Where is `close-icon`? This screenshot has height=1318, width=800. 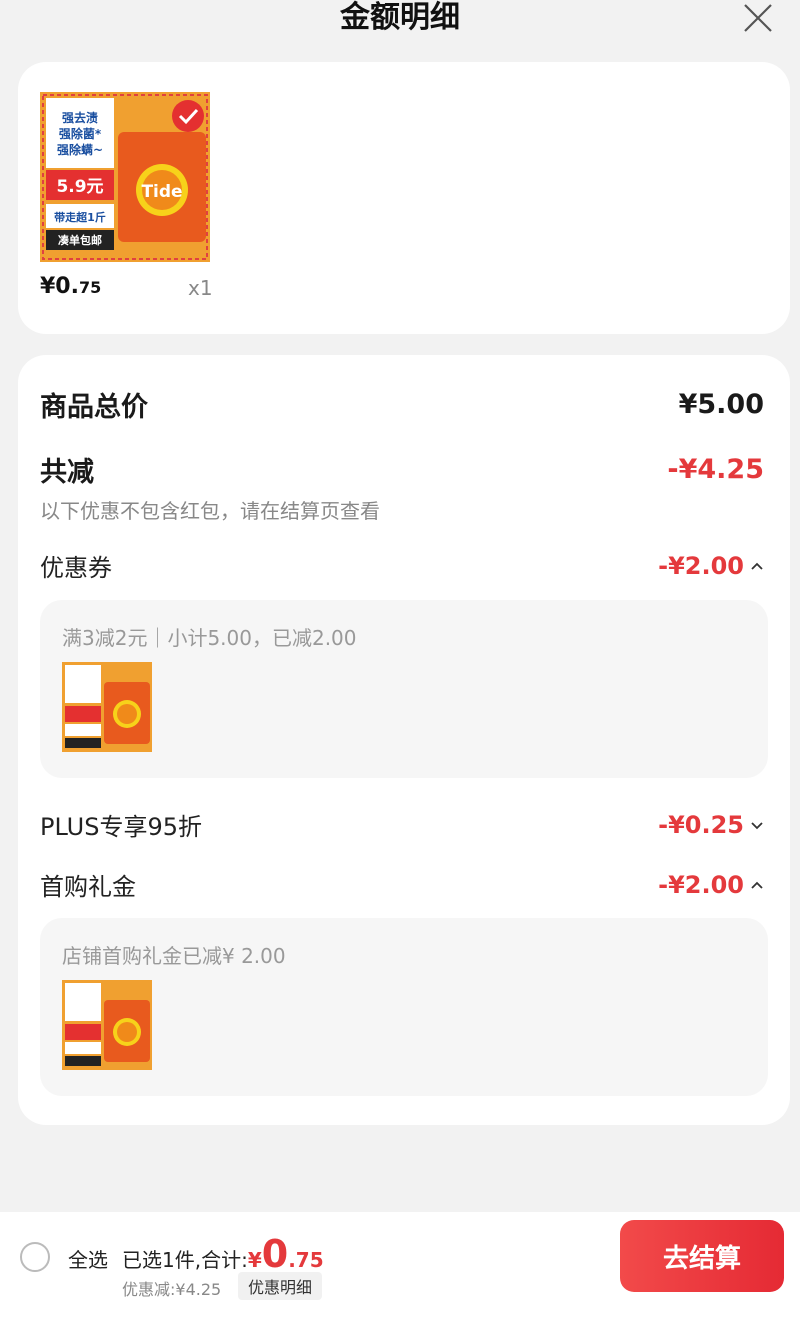 close-icon is located at coordinates (758, 18).